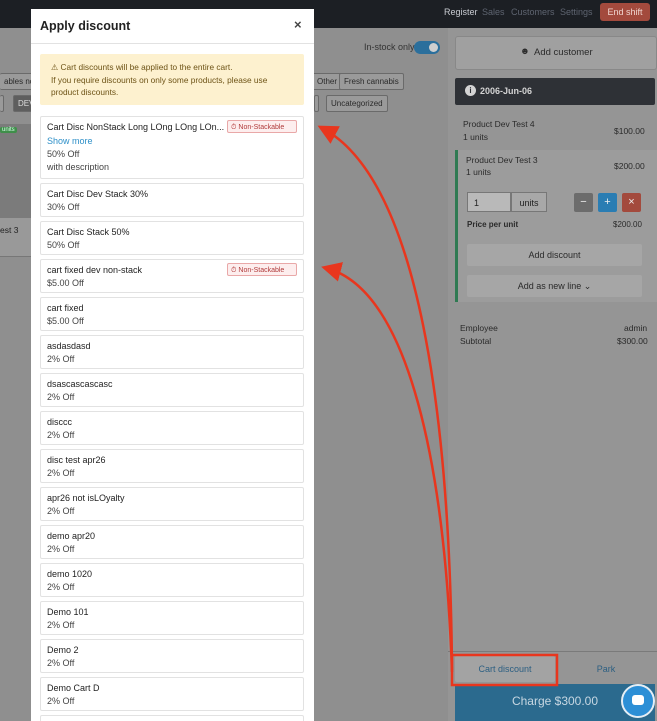  What do you see at coordinates (9, 230) in the screenshot?
I see `product-tile-label: est 3` at bounding box center [9, 230].